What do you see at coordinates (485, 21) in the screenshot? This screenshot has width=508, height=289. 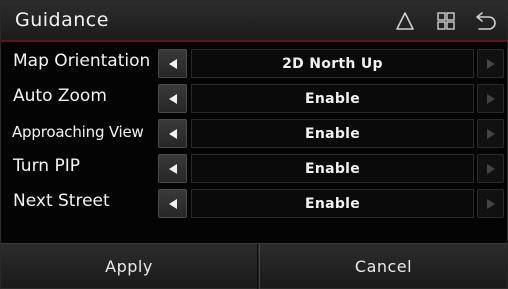 I see `back-icon` at bounding box center [485, 21].